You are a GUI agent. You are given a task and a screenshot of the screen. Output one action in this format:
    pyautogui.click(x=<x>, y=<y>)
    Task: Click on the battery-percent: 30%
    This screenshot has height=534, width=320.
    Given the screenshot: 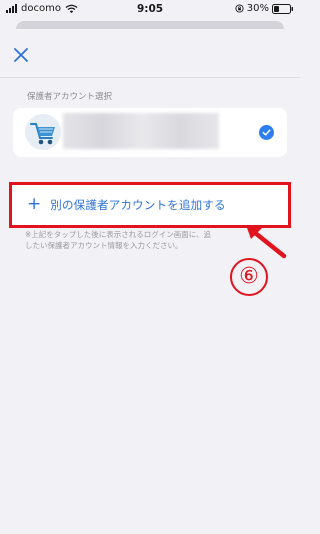 What is the action you would take?
    pyautogui.click(x=257, y=8)
    